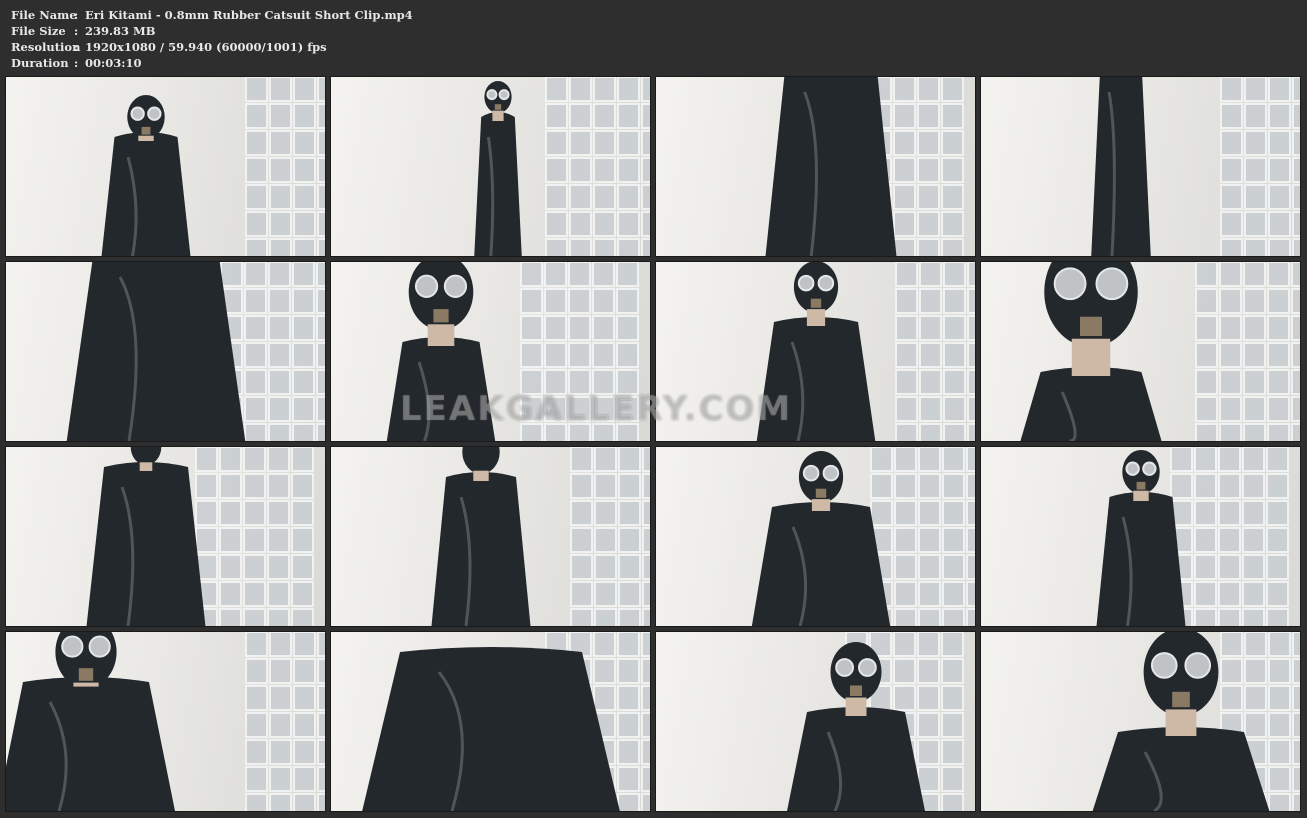  I want to click on gasmask-filter, so click(86, 674).